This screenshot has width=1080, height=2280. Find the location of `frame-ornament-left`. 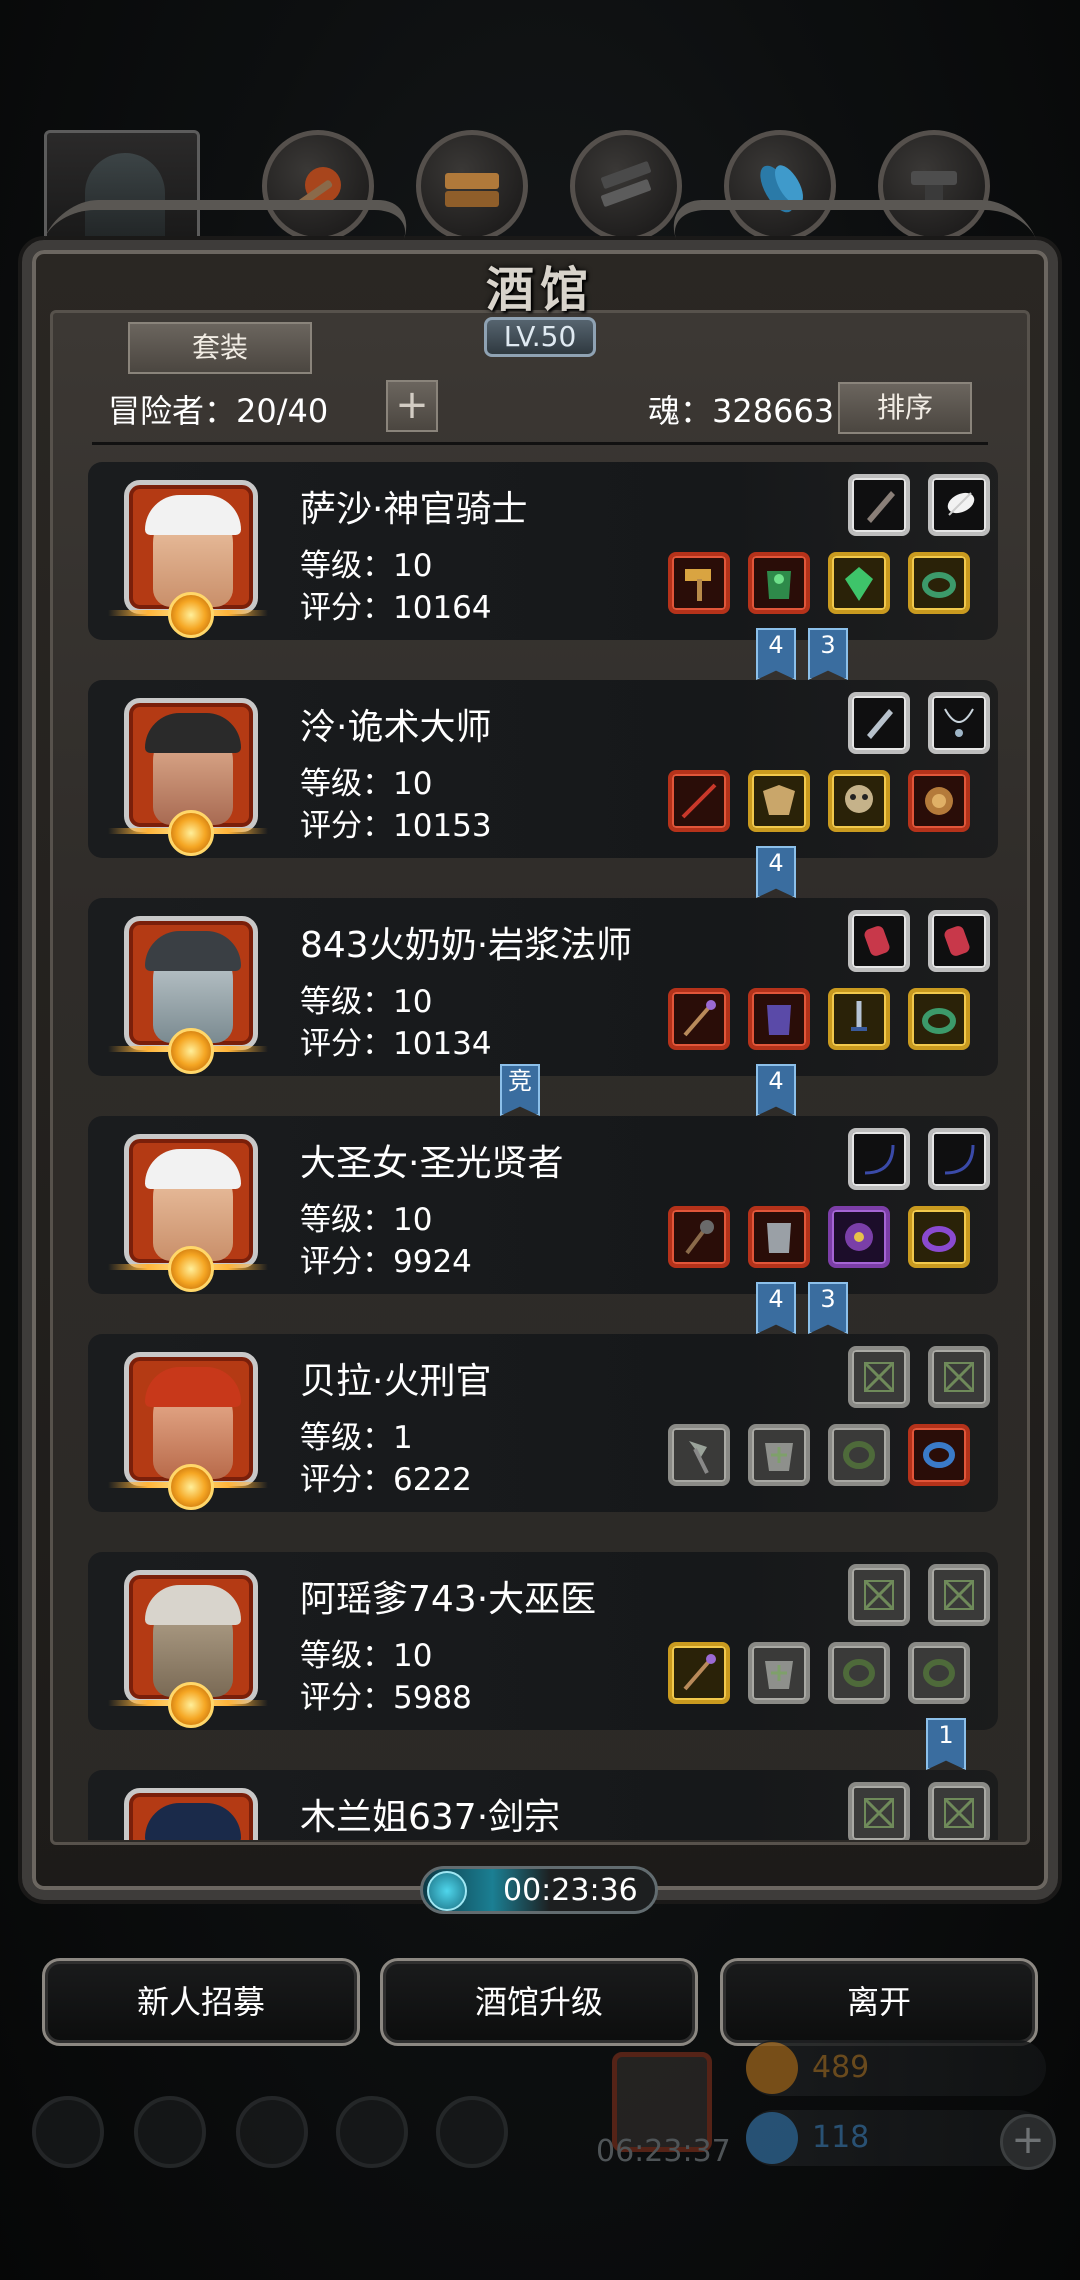

frame-ornament-left is located at coordinates (220, 250).